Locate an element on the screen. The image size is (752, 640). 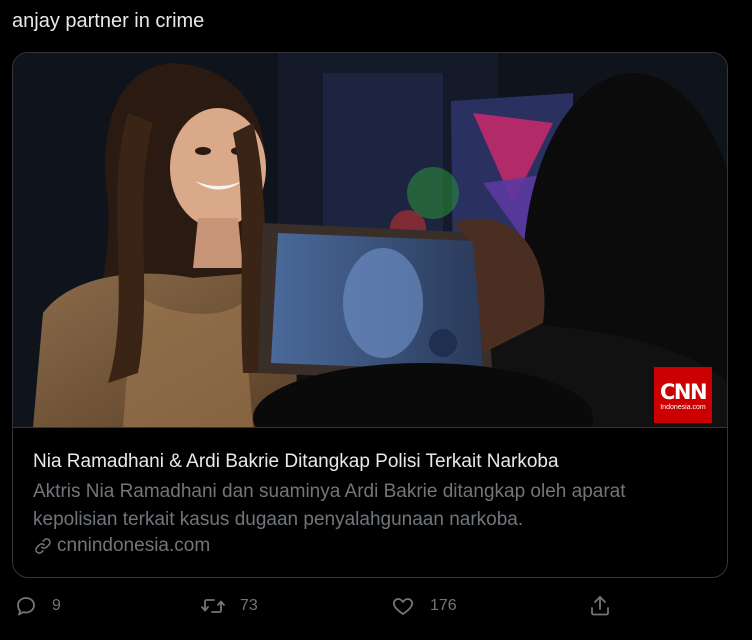
cnn-logo-subtext: Indonesia.com is located at coordinates (683, 407).